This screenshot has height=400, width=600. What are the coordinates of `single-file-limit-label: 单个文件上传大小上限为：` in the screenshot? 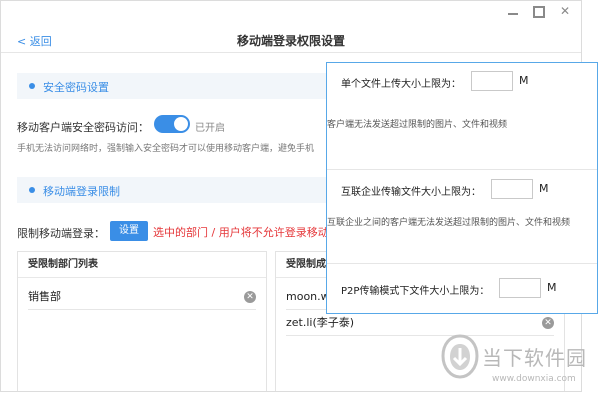 It's located at (401, 84).